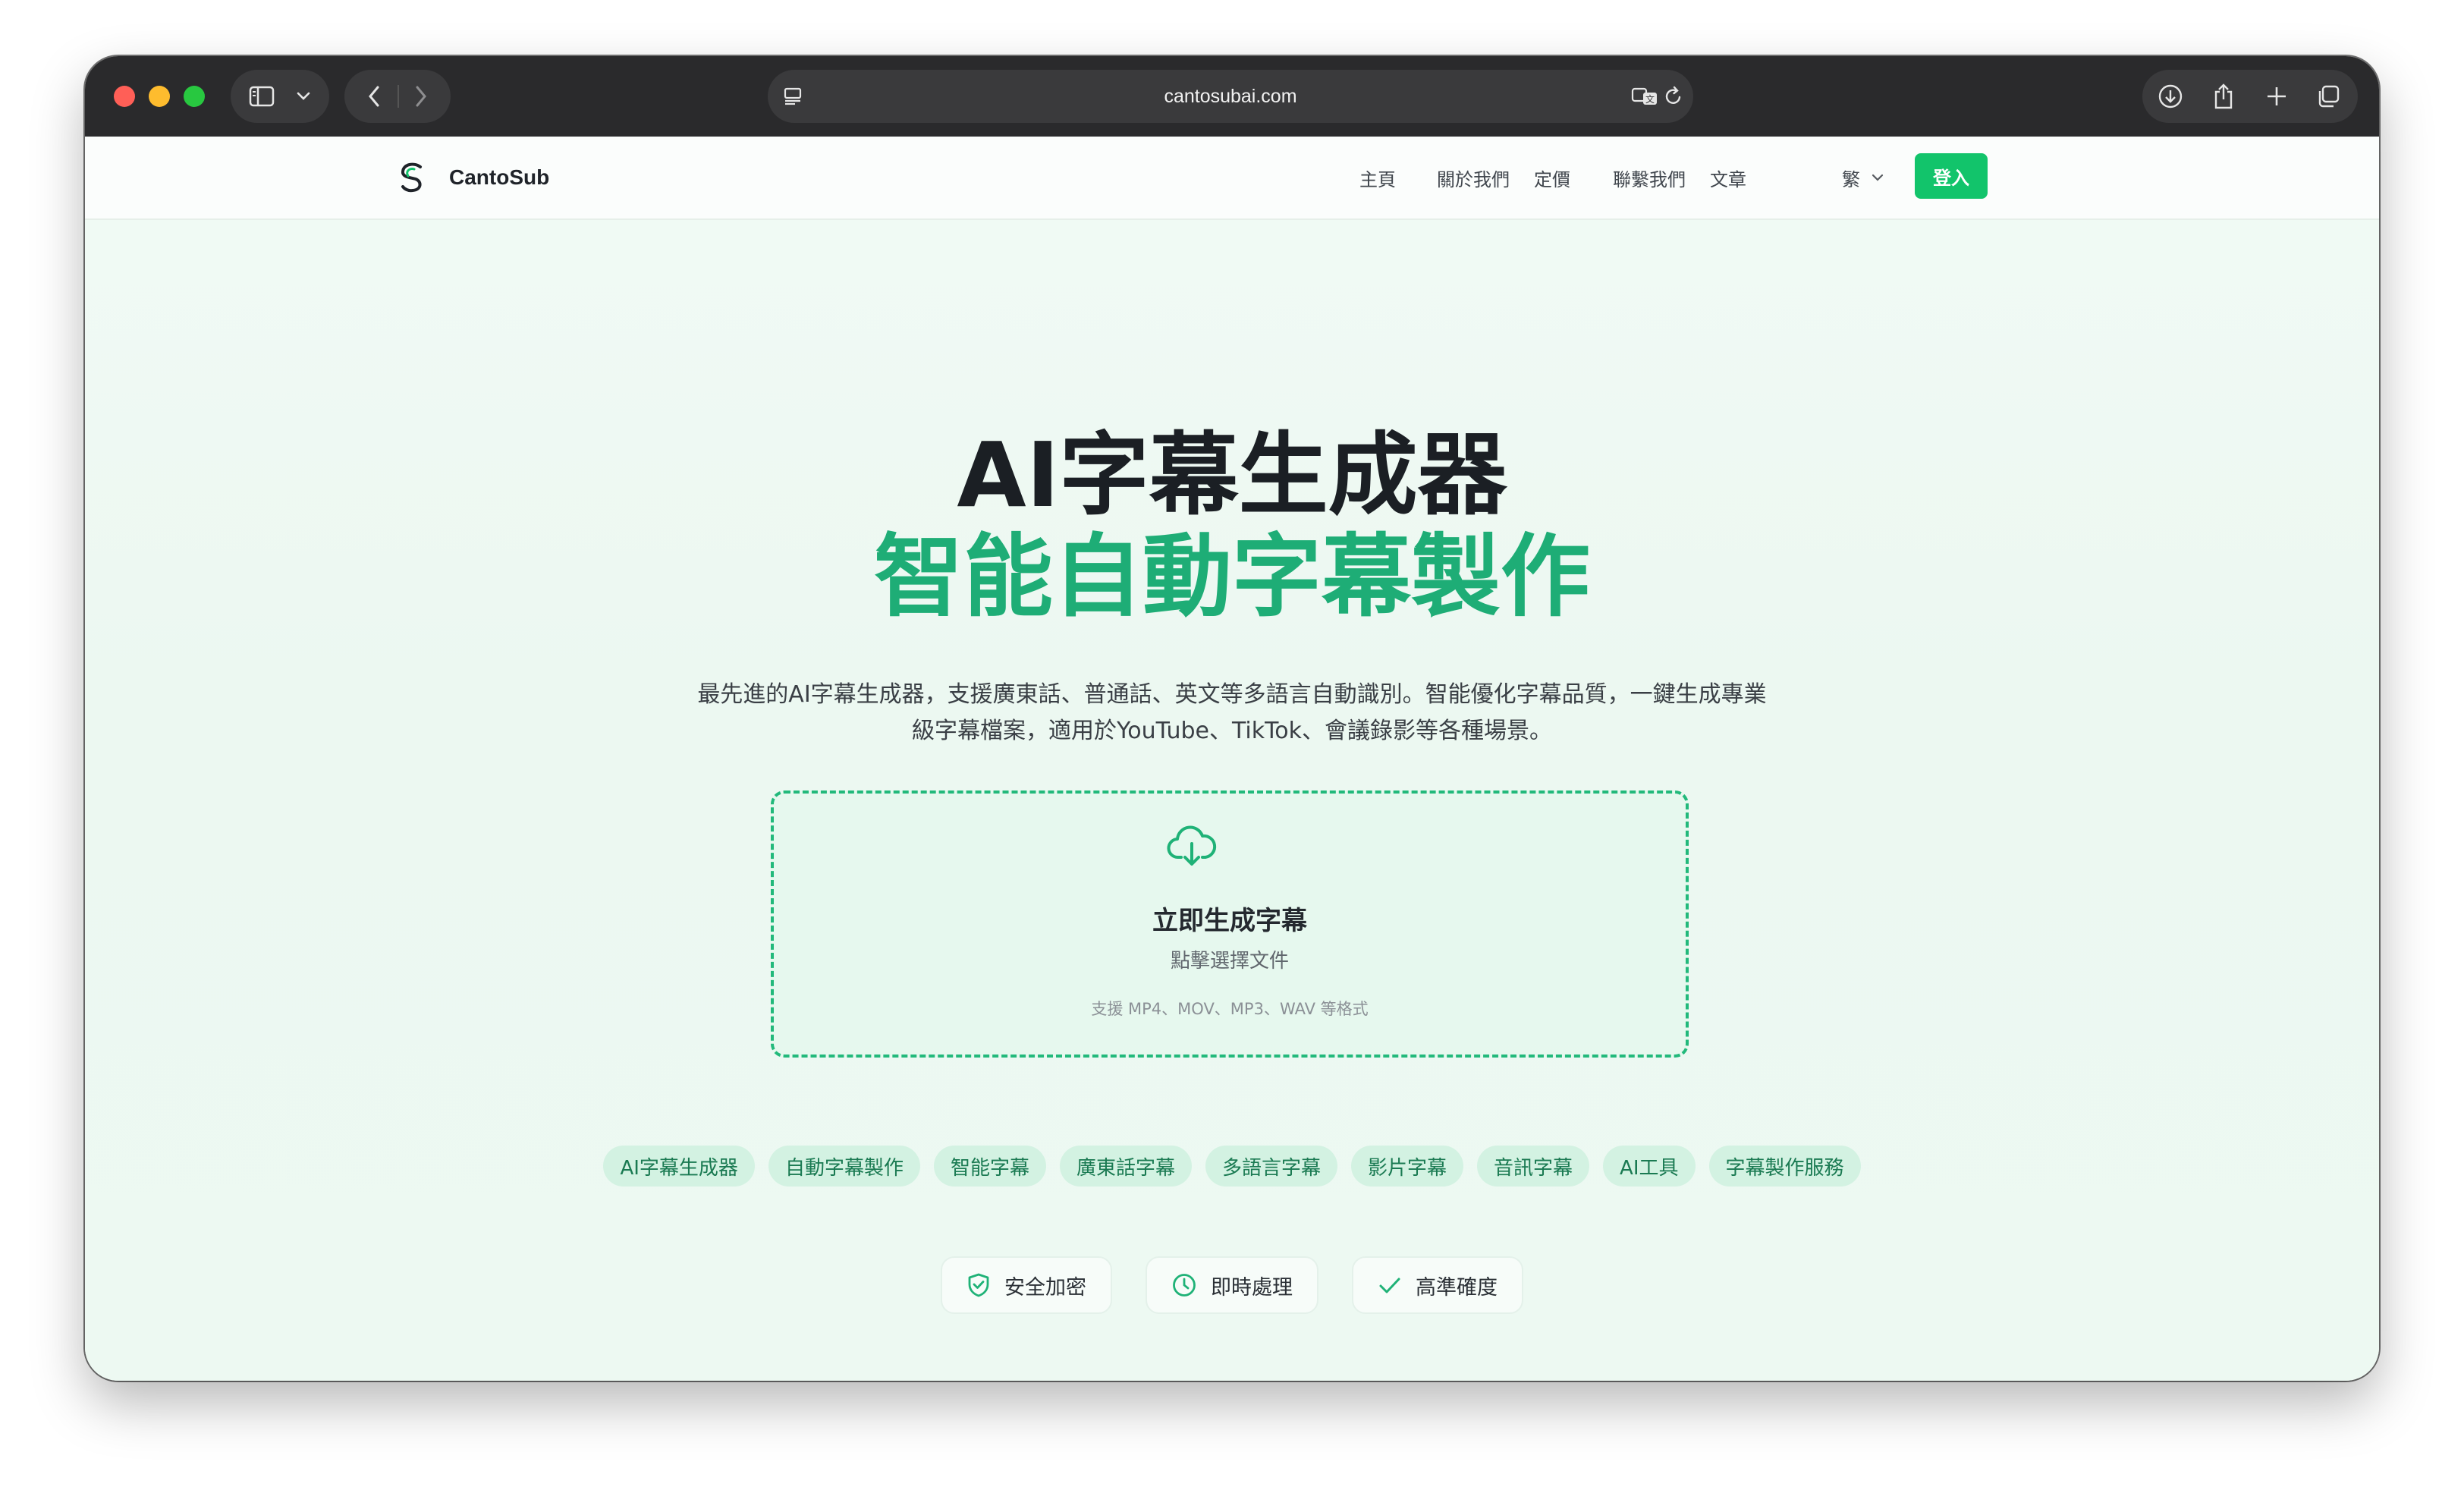  Describe the element at coordinates (1377, 178) in the screenshot. I see `nav-item-home: 主頁` at that location.